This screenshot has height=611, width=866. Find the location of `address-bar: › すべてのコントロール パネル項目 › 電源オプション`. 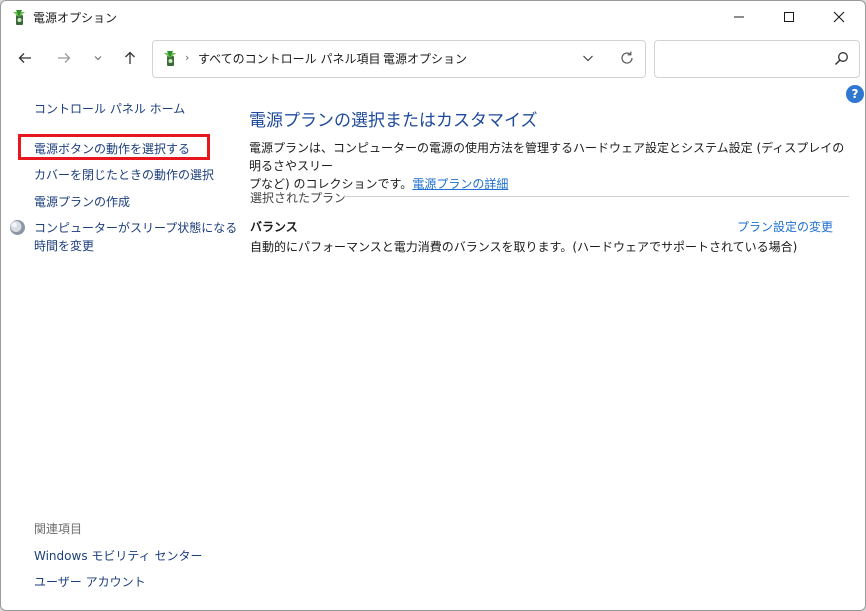

address-bar: › すべてのコントロール パネル項目 › 電源オプション is located at coordinates (399, 59).